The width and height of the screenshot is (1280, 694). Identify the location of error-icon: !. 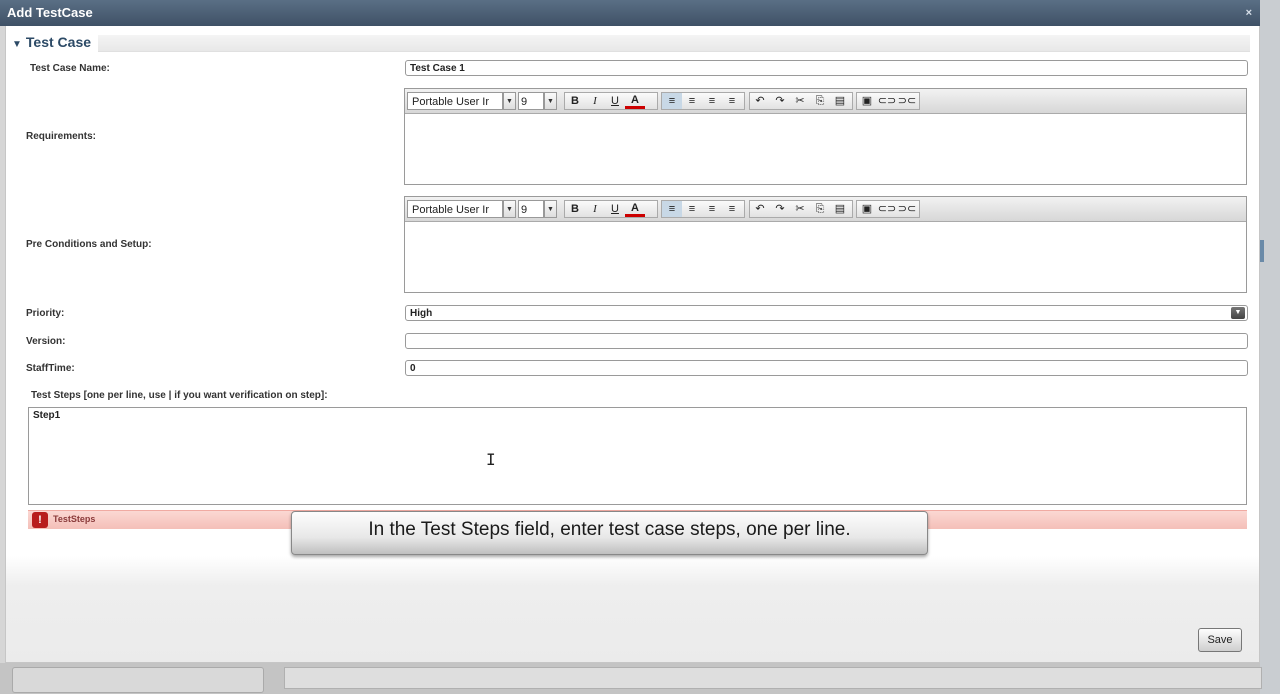
(40, 520).